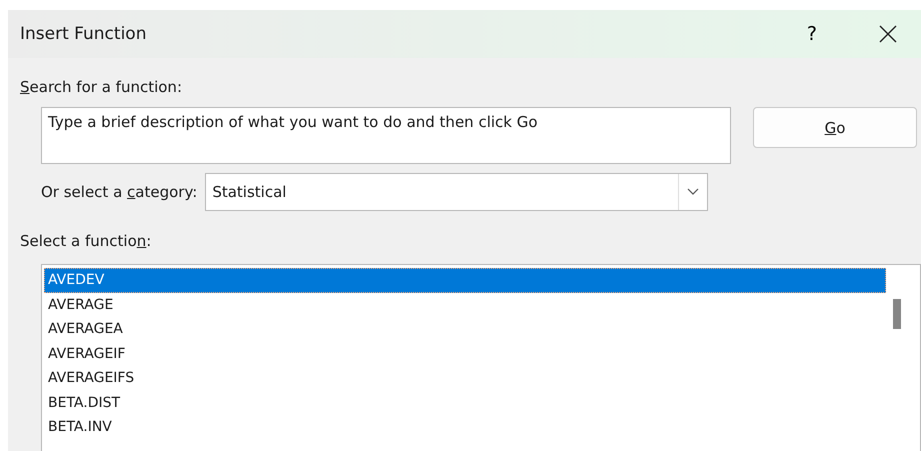 The width and height of the screenshot is (921, 451). Describe the element at coordinates (465, 280) in the screenshot. I see `function-item: AVEDEV` at that location.